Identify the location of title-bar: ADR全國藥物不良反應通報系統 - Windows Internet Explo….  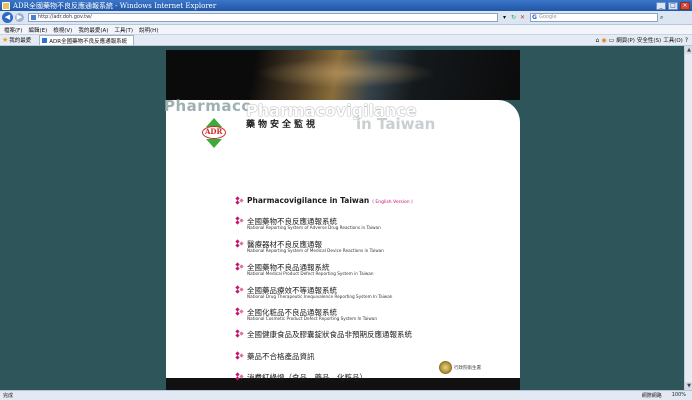
(346, 5).